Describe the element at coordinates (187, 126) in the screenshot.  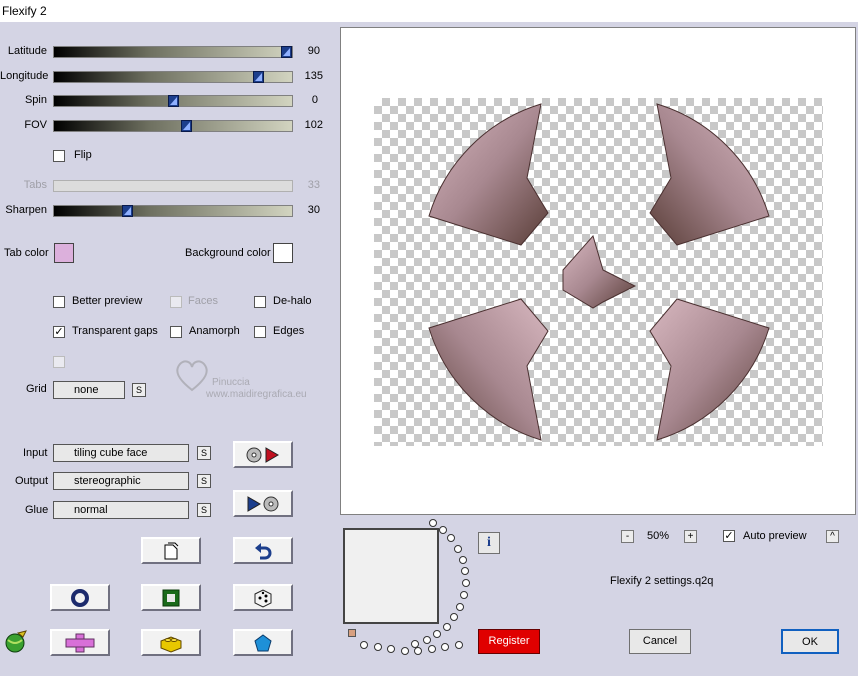
I see `fov-thumb` at that location.